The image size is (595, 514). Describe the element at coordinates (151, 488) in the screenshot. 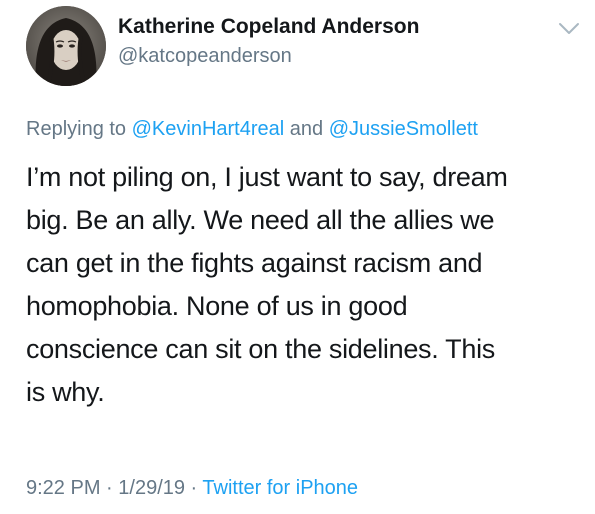

I see `tweet-date: 1/29/19` at that location.